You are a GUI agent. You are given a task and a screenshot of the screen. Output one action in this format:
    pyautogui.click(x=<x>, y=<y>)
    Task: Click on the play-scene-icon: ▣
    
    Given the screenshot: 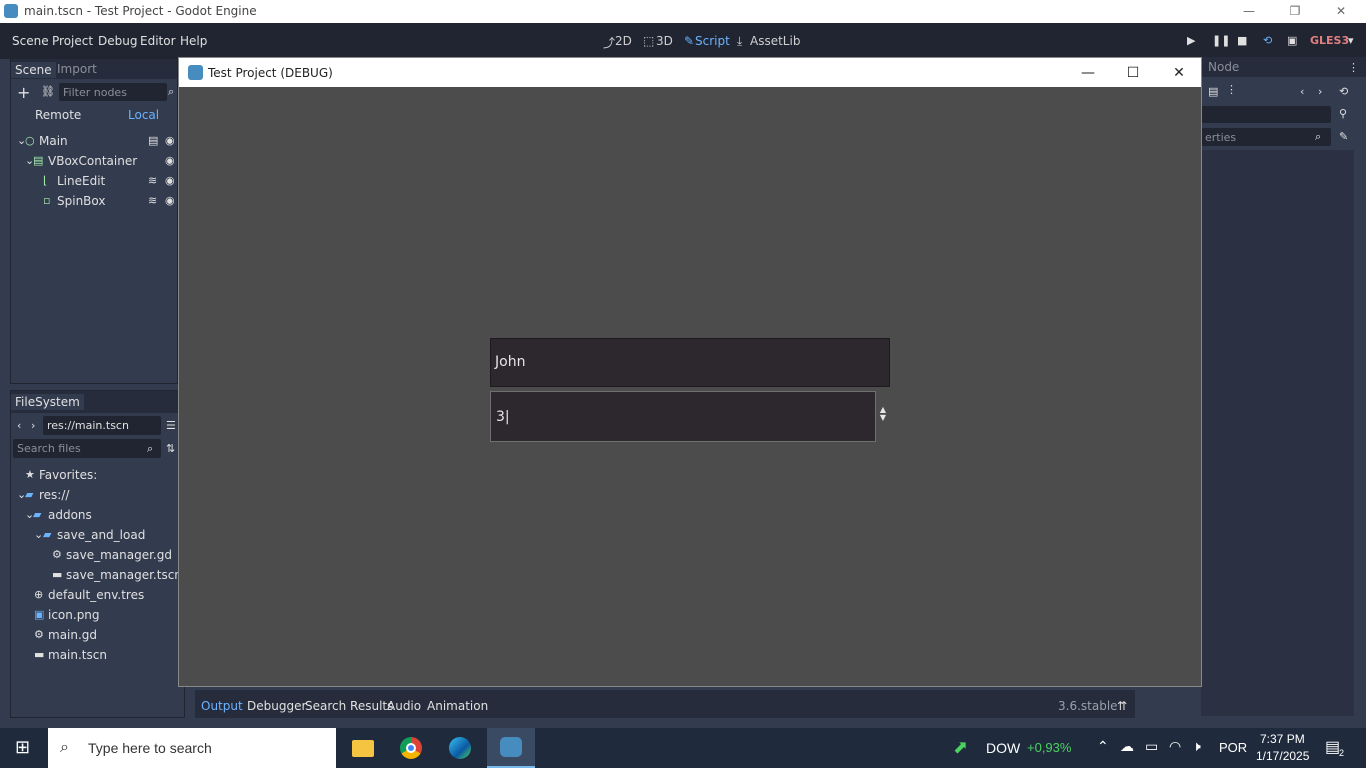 What is the action you would take?
    pyautogui.click(x=1292, y=40)
    